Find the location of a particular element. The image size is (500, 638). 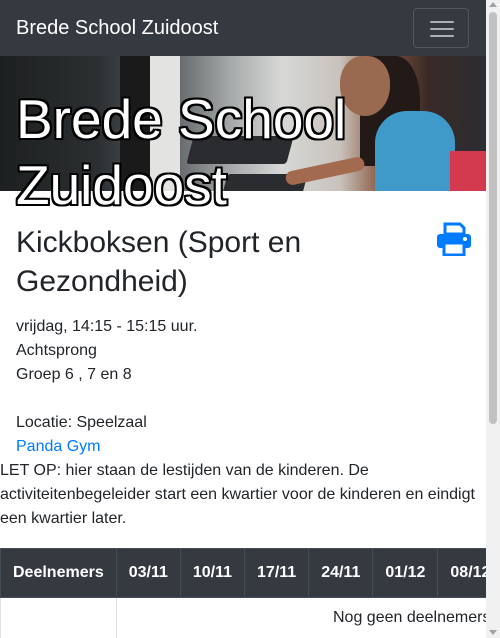

scroll-up-icon is located at coordinates (493, 4).